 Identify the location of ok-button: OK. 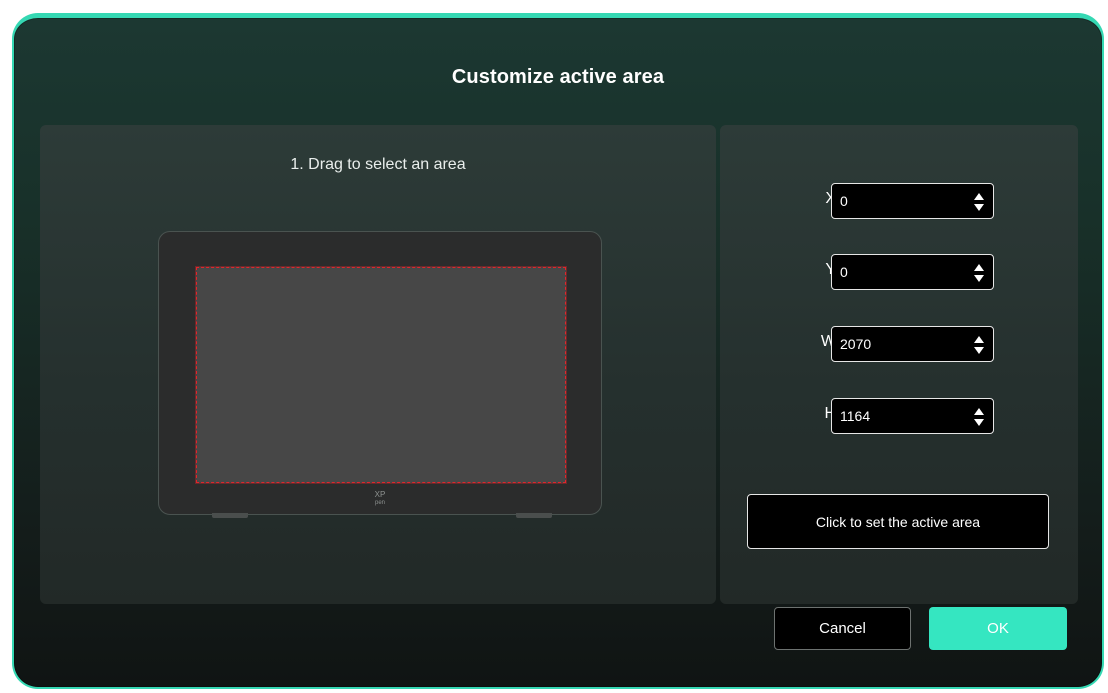
(998, 628).